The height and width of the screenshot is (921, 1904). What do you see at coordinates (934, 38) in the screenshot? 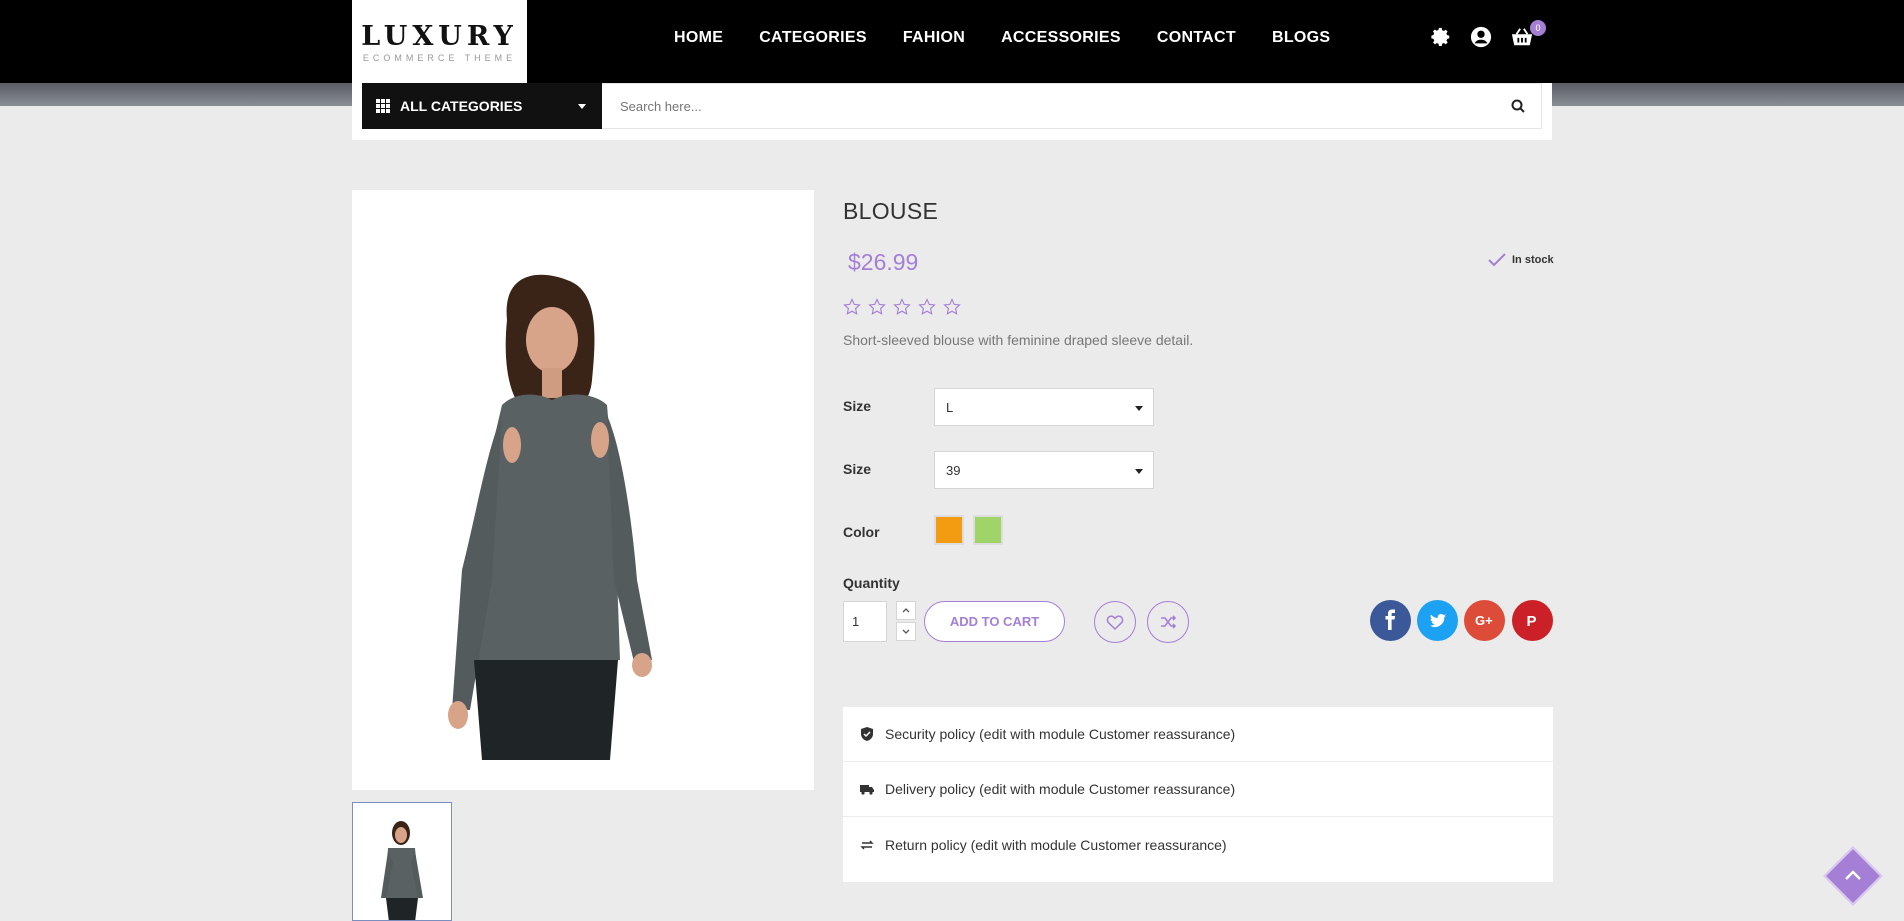
I see `nav-fashion: FAHION` at bounding box center [934, 38].